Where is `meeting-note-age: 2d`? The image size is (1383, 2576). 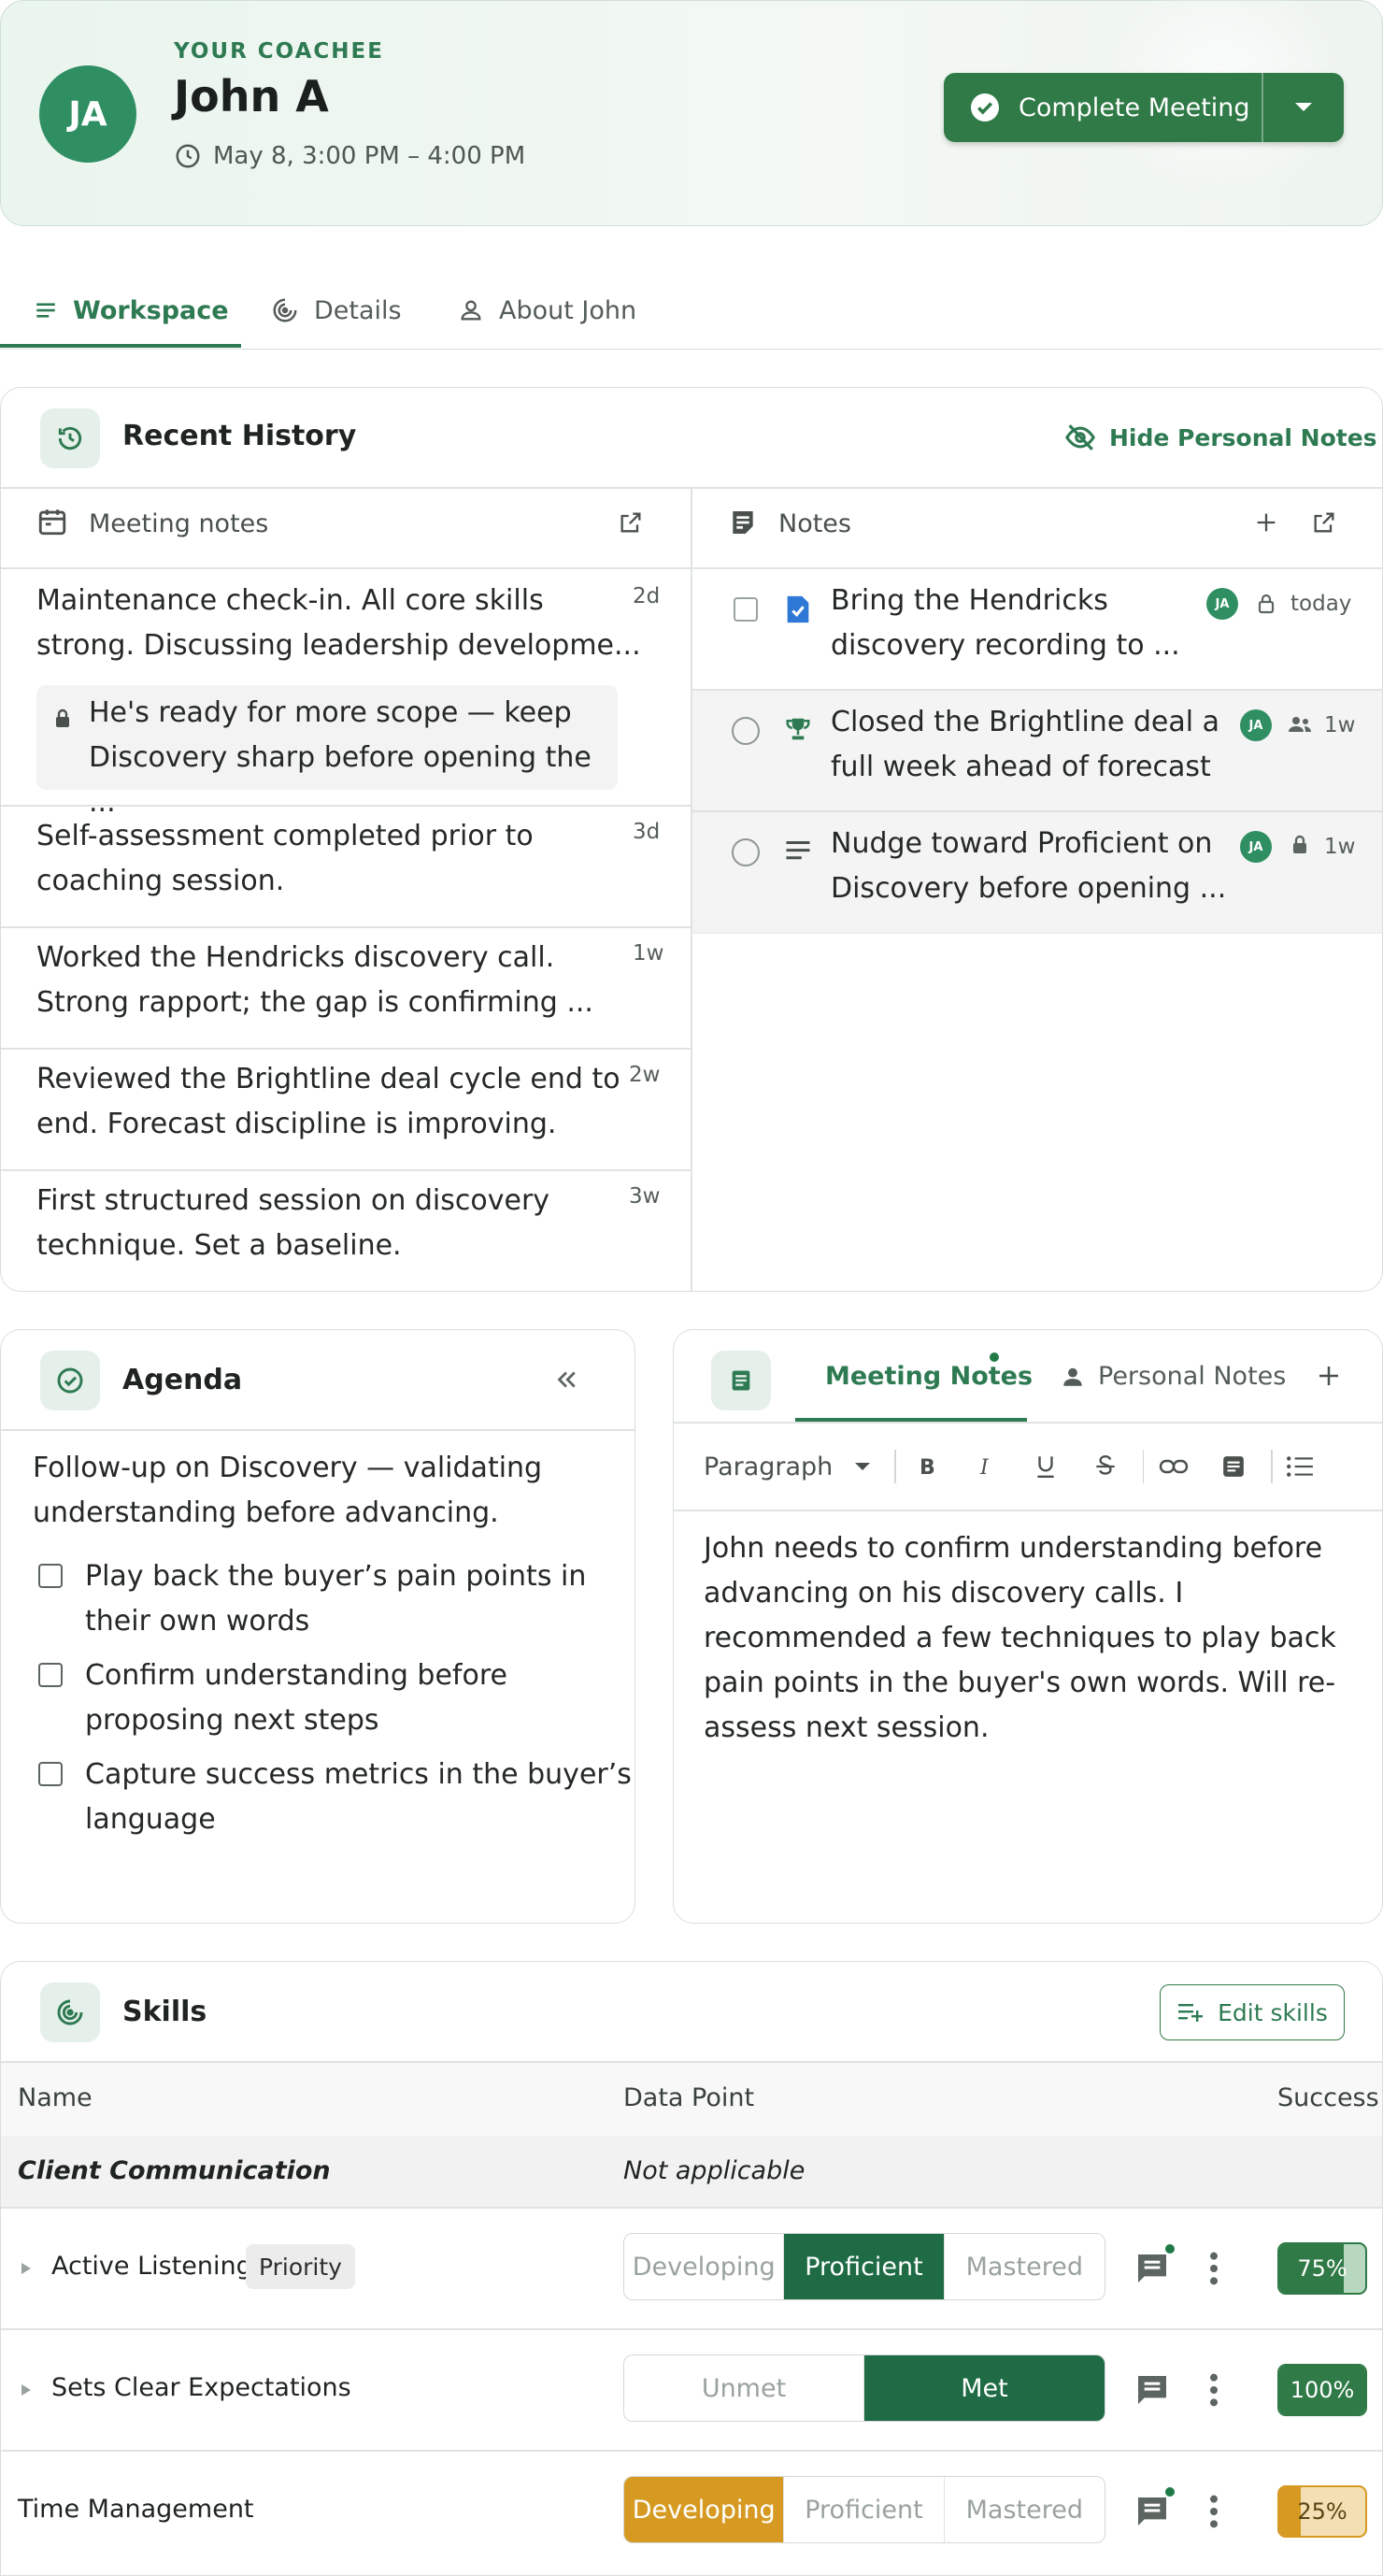 meeting-note-age: 2d is located at coordinates (647, 596).